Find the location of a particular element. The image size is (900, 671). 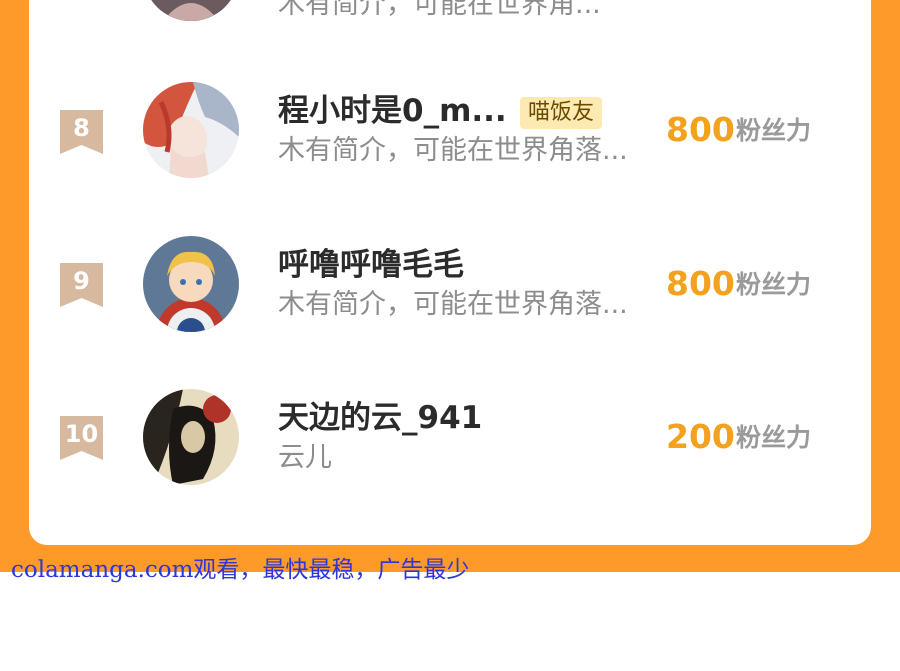

fan-badge: 喵饭友 is located at coordinates (561, 113).